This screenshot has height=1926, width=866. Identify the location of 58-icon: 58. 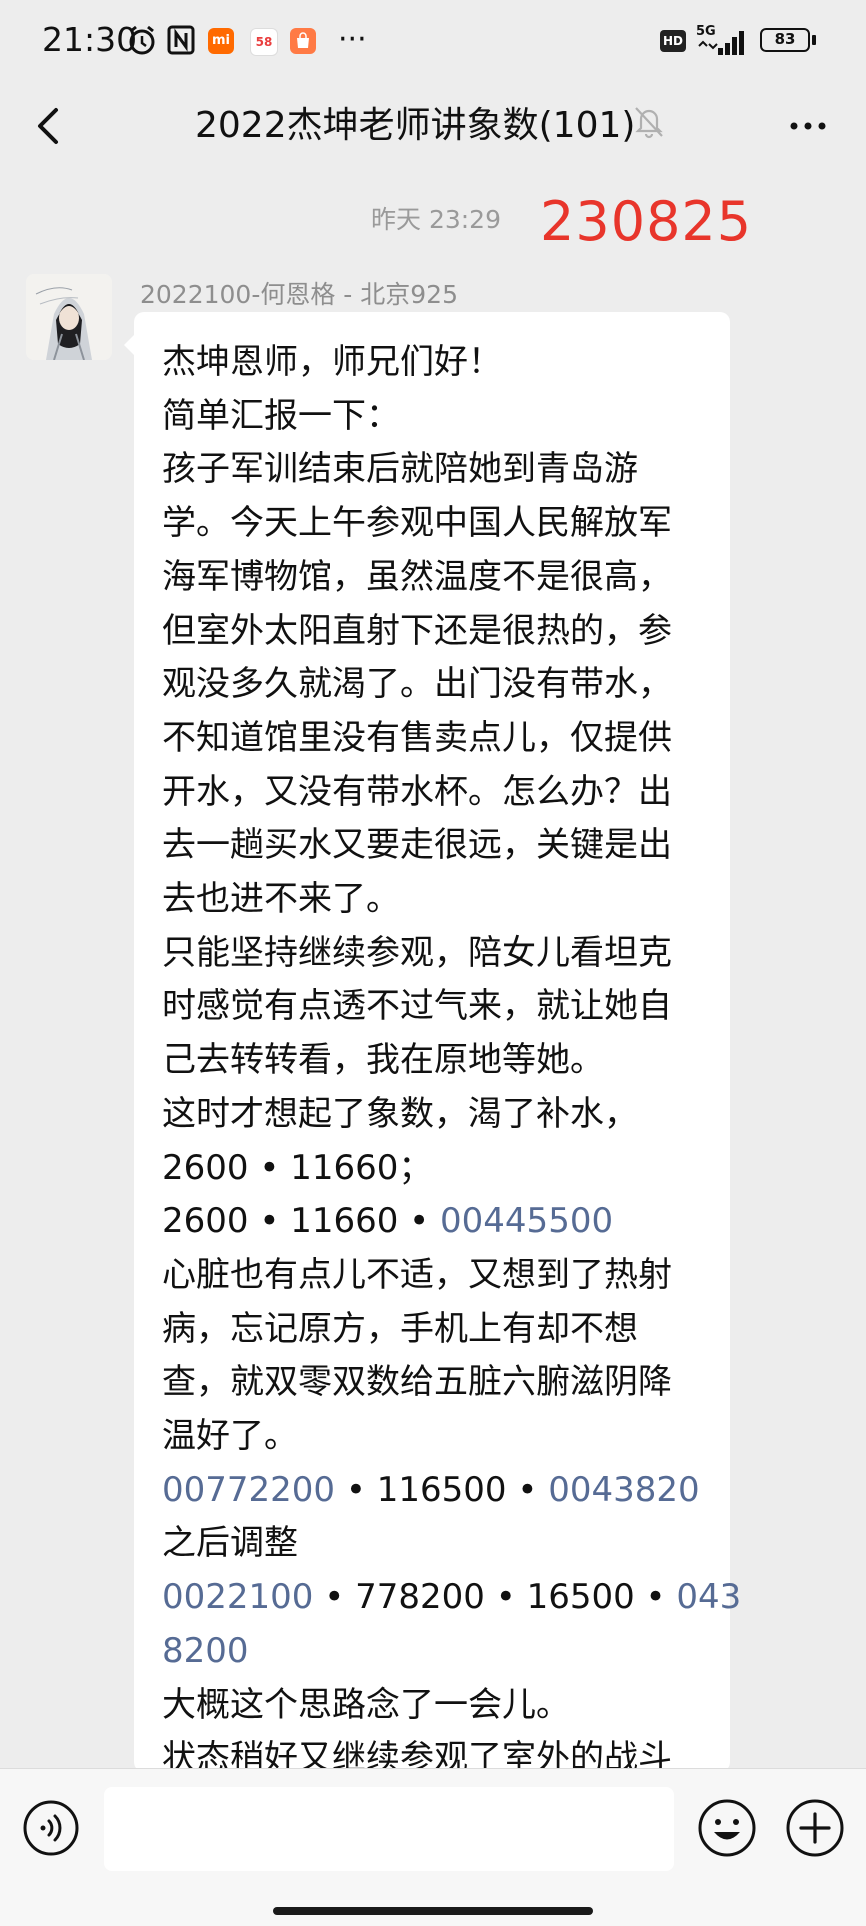
(264, 42).